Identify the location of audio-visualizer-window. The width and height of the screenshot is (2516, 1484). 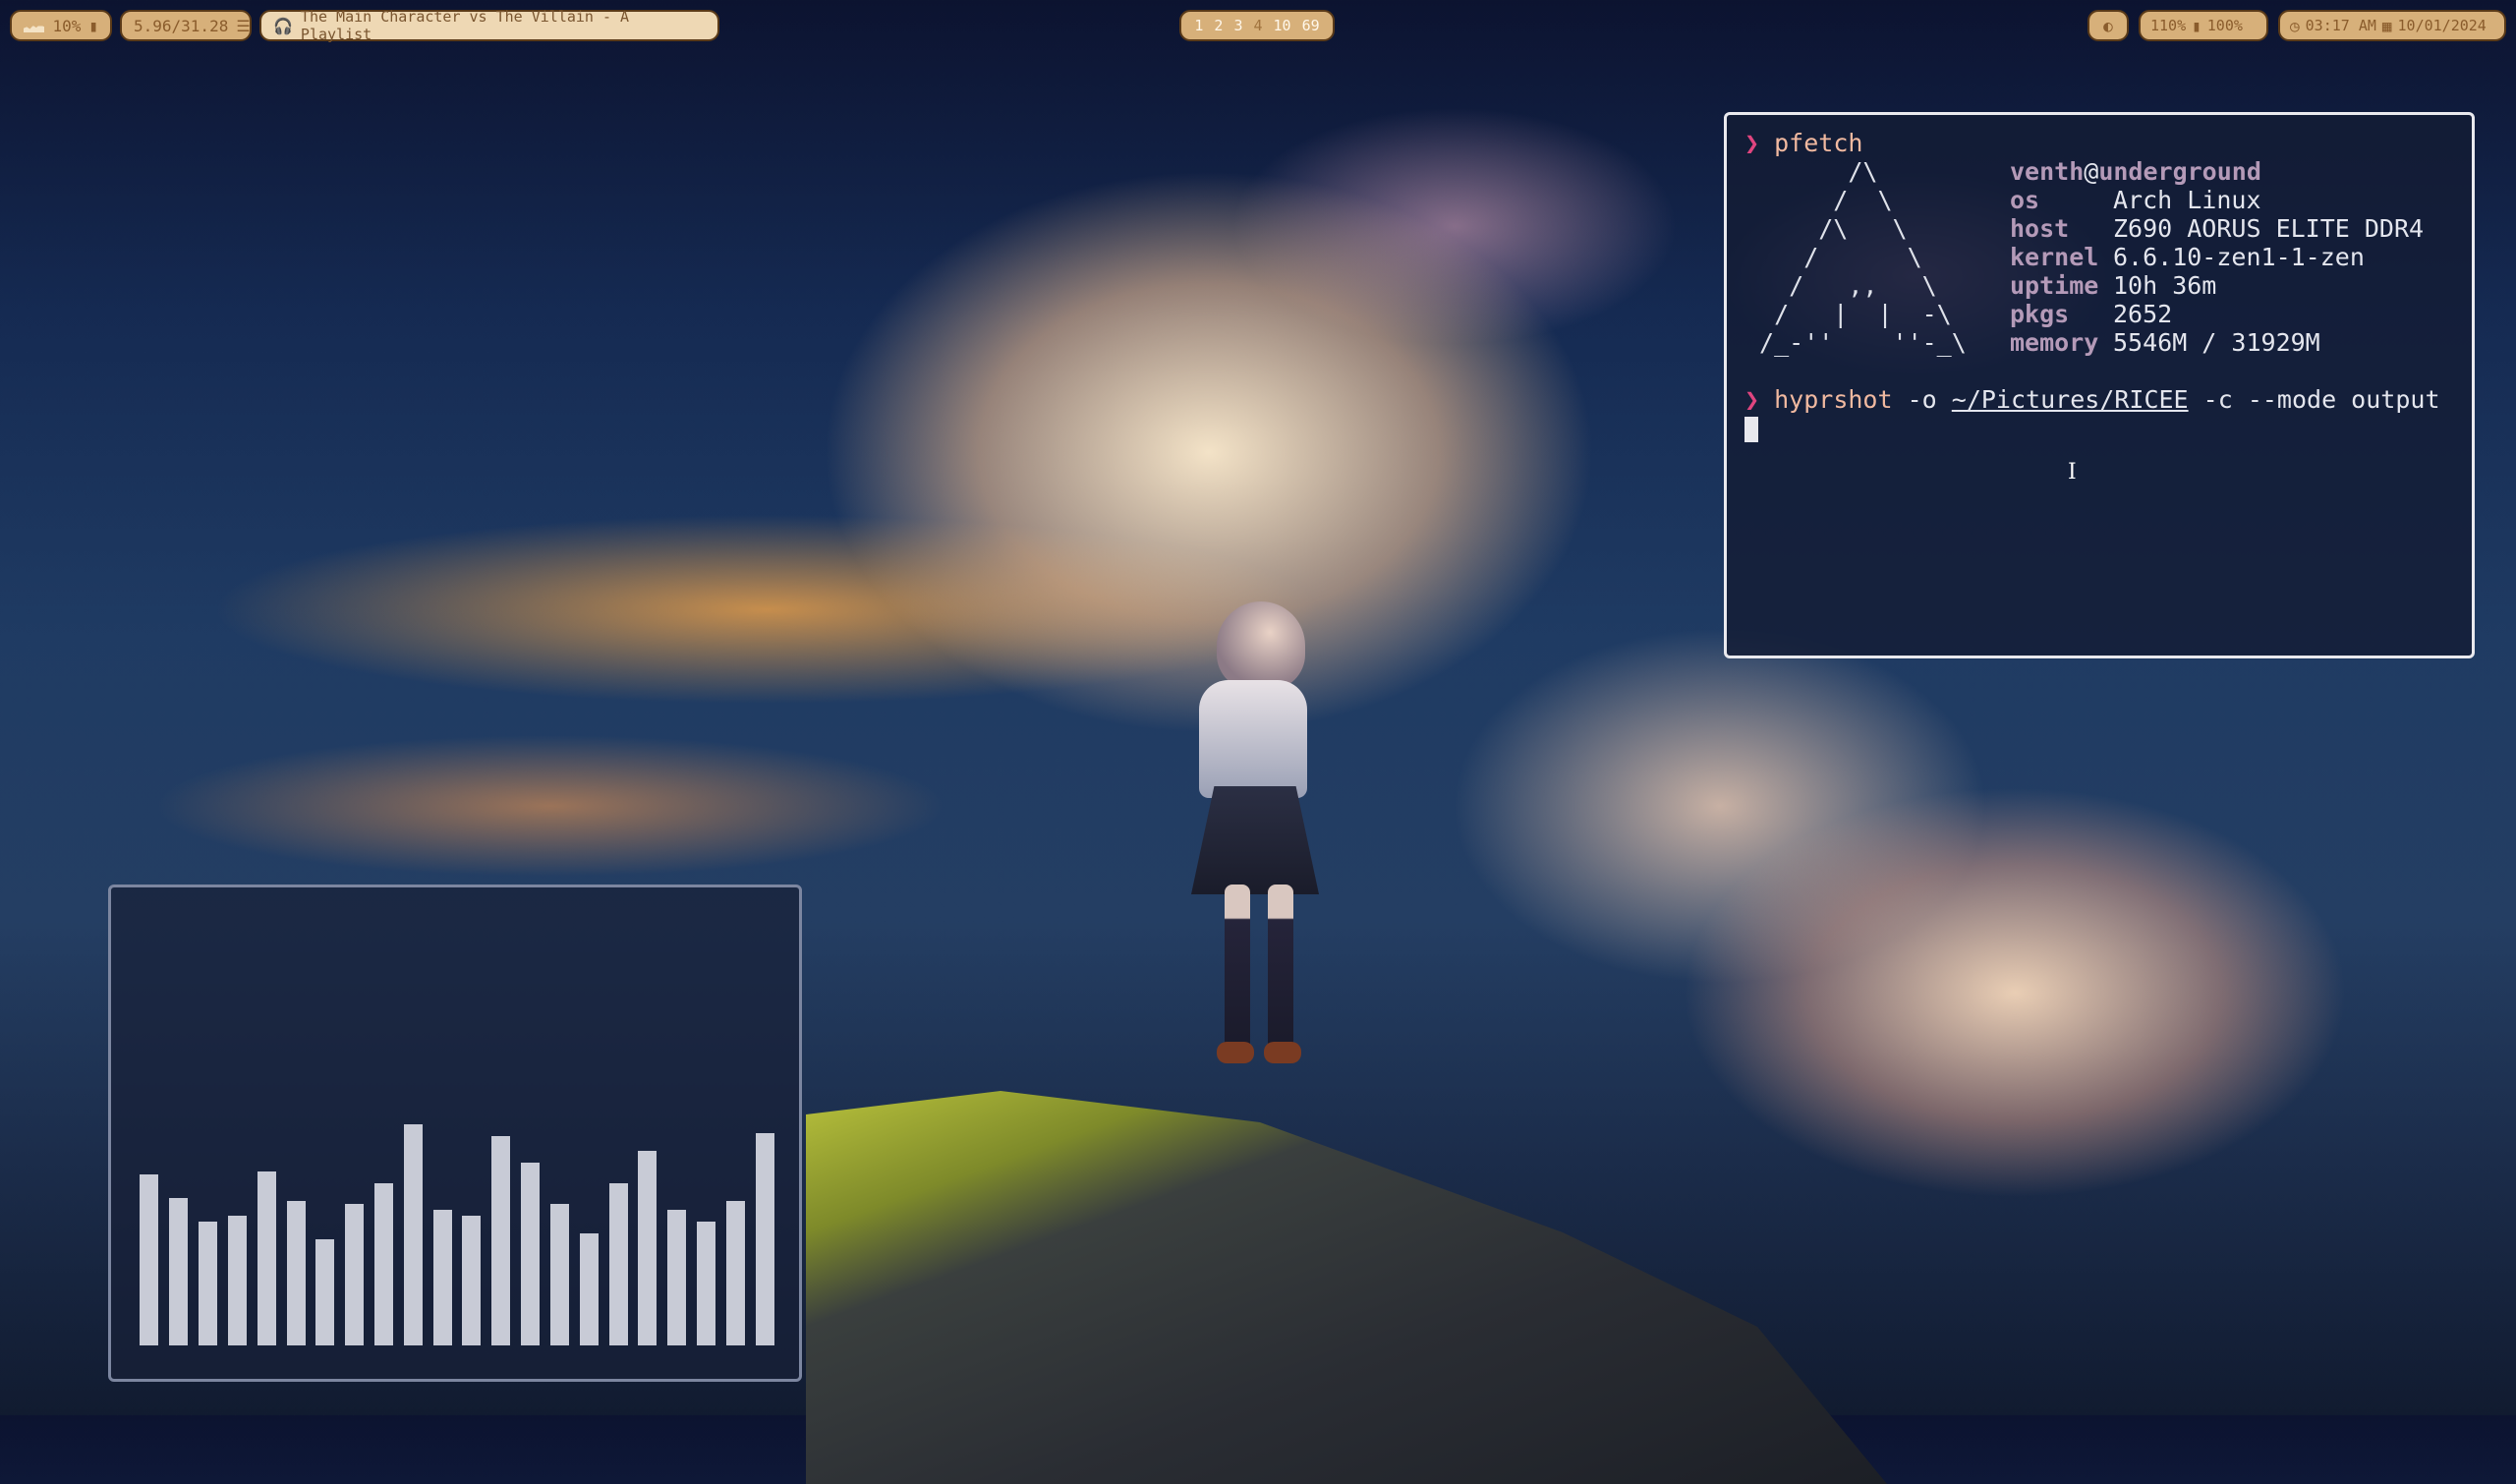
(455, 1133).